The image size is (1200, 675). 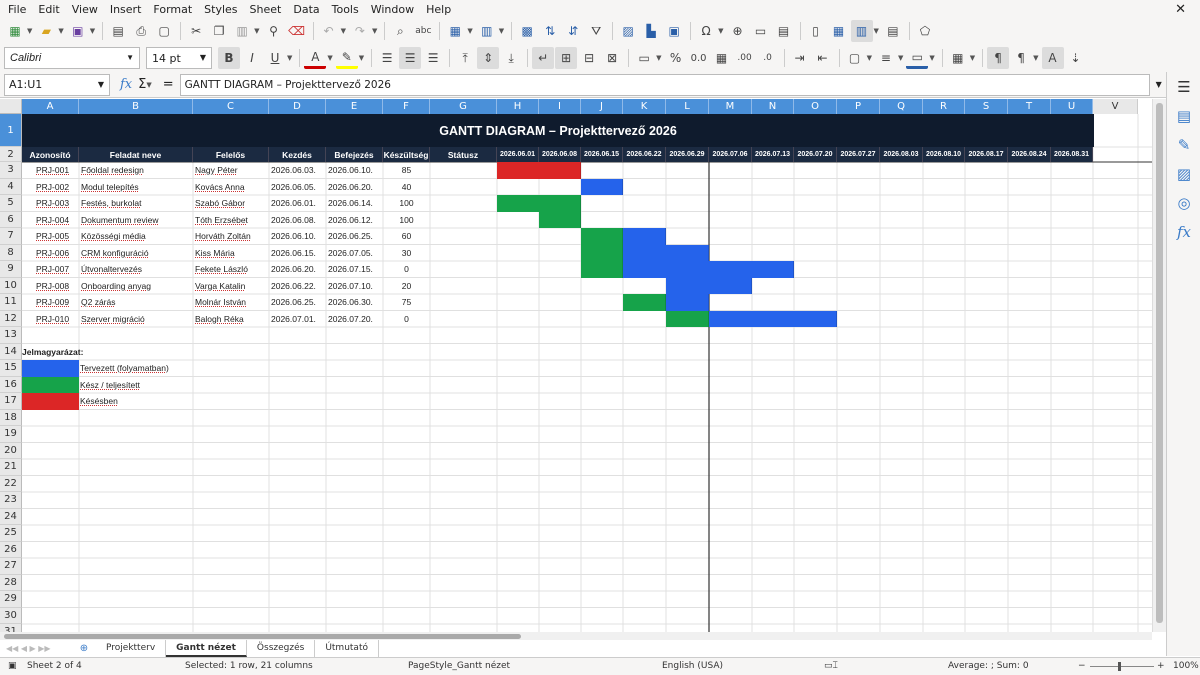 I want to click on font-size-select: 14 pt ▼, so click(x=179, y=58).